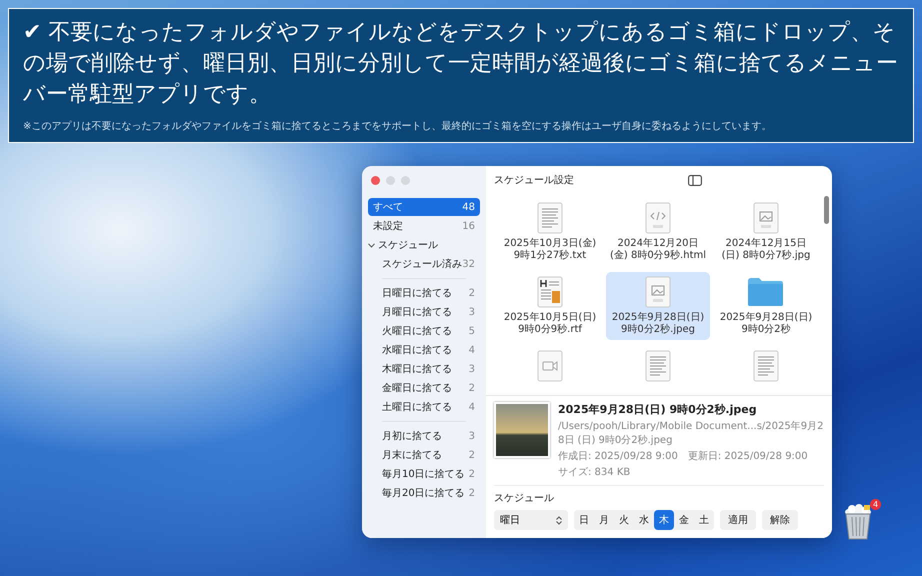  I want to click on dropdown: 曜日, so click(531, 520).